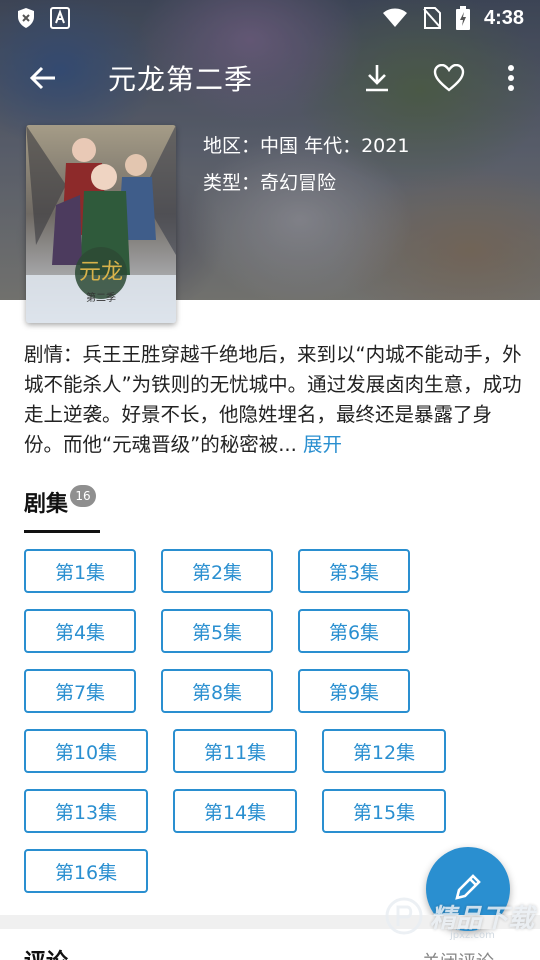 The height and width of the screenshot is (960, 540). I want to click on episode-button: 第6集, so click(354, 631).